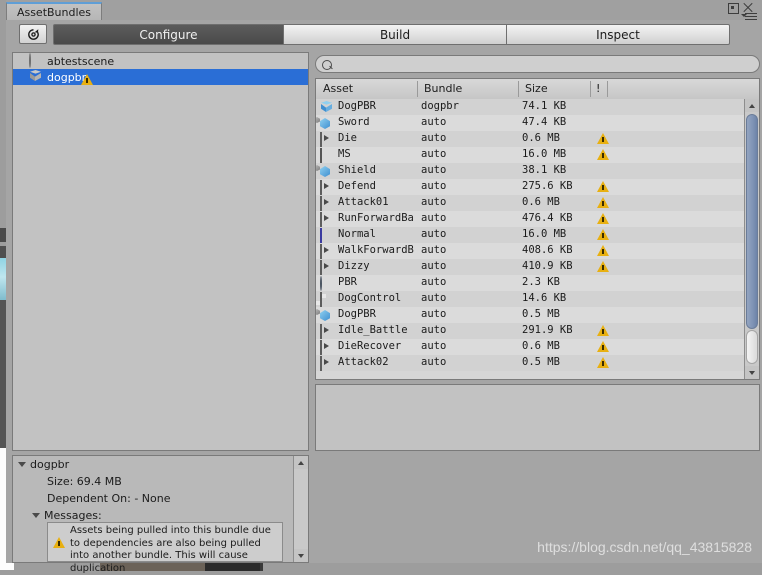 Image resolution: width=762 pixels, height=575 pixels. Describe the element at coordinates (160, 481) in the screenshot. I see `detail-size-row: Size: 69.4 MB` at that location.